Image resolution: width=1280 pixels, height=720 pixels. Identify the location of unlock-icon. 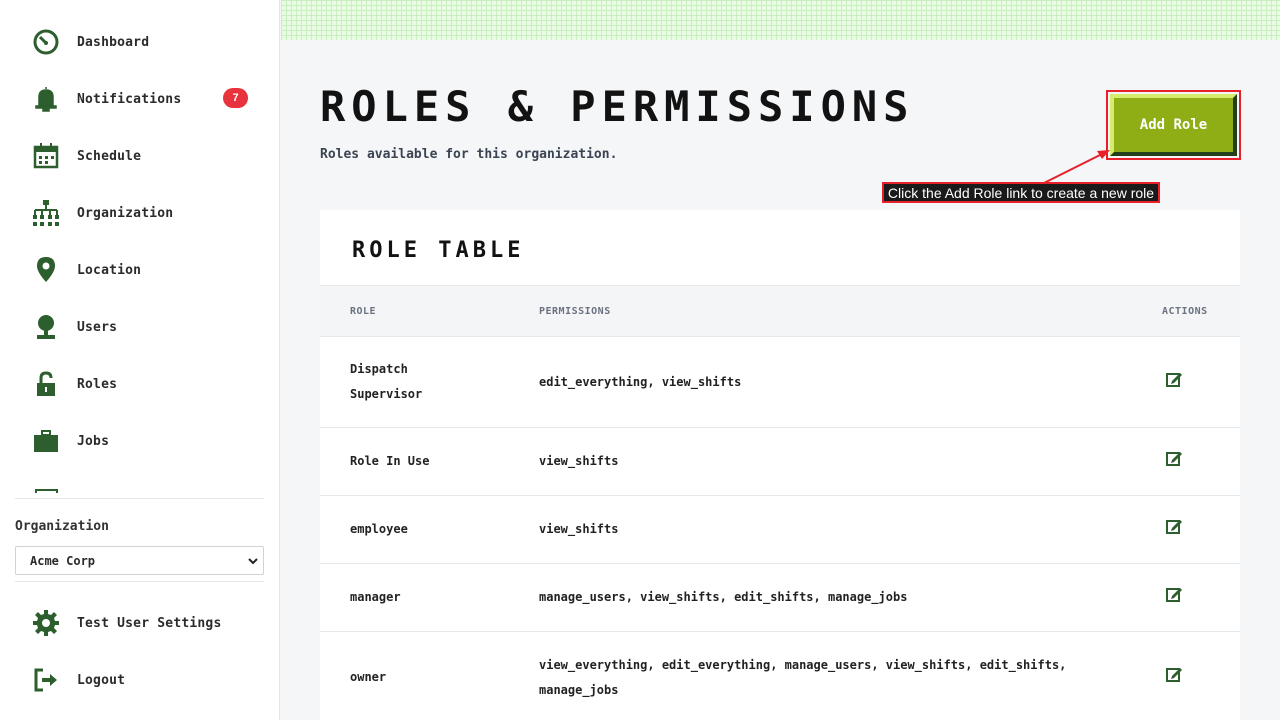
(46, 384).